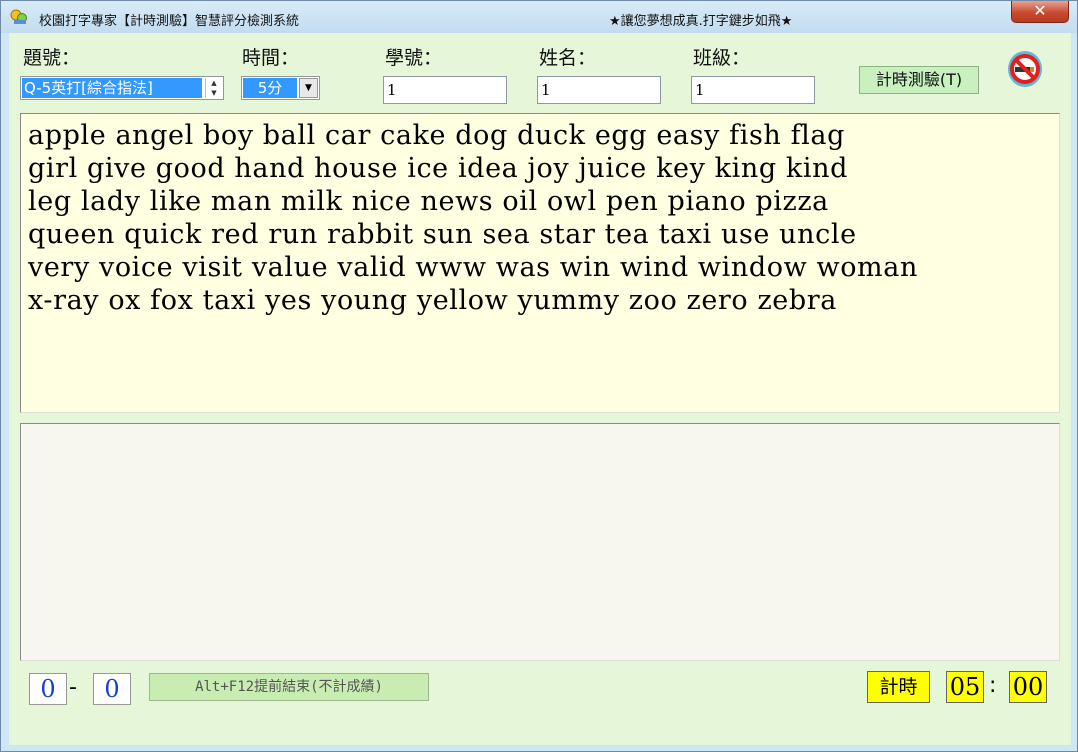 This screenshot has height=752, width=1078. Describe the element at coordinates (289, 687) in the screenshot. I see `early-finish-button: Alt+F12提前結束(不計成績)` at that location.